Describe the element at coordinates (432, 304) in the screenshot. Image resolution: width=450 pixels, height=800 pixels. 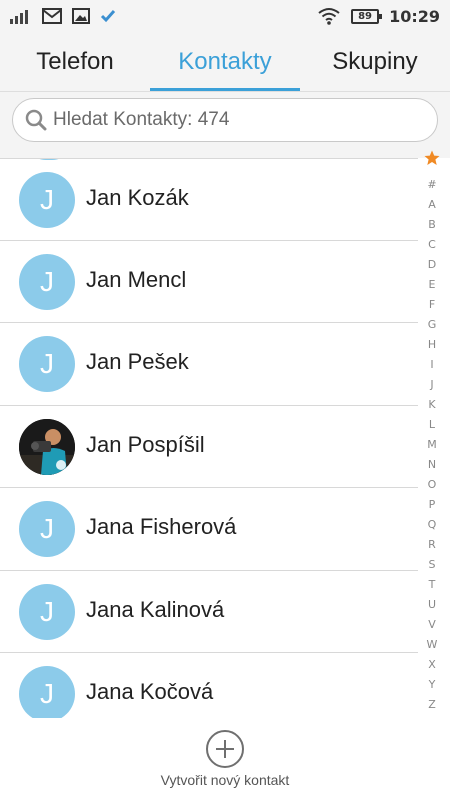
I see `index-letter: F` at that location.